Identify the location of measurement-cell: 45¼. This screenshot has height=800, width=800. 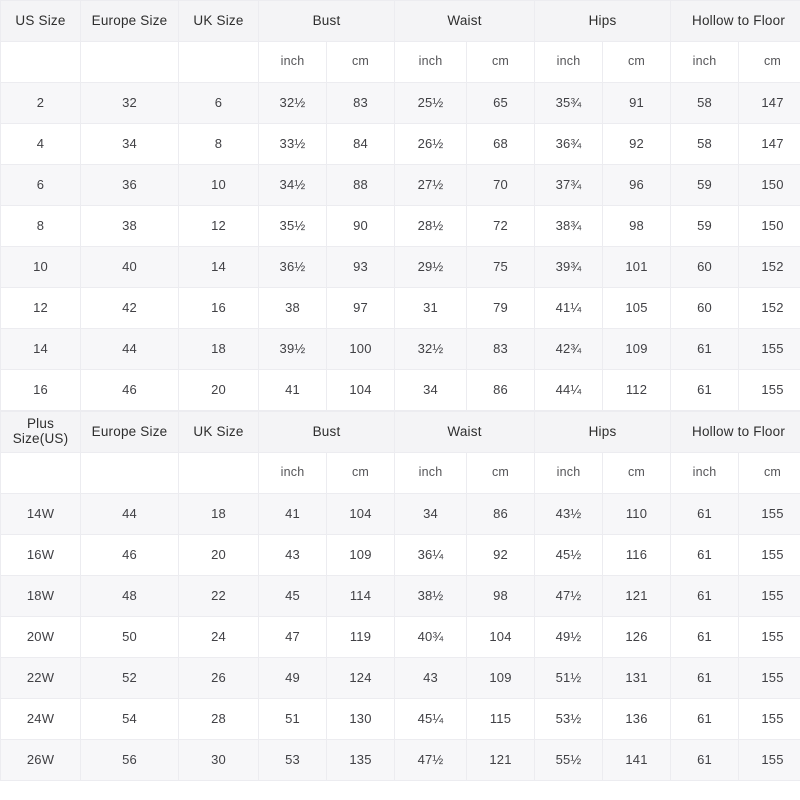
(431, 719).